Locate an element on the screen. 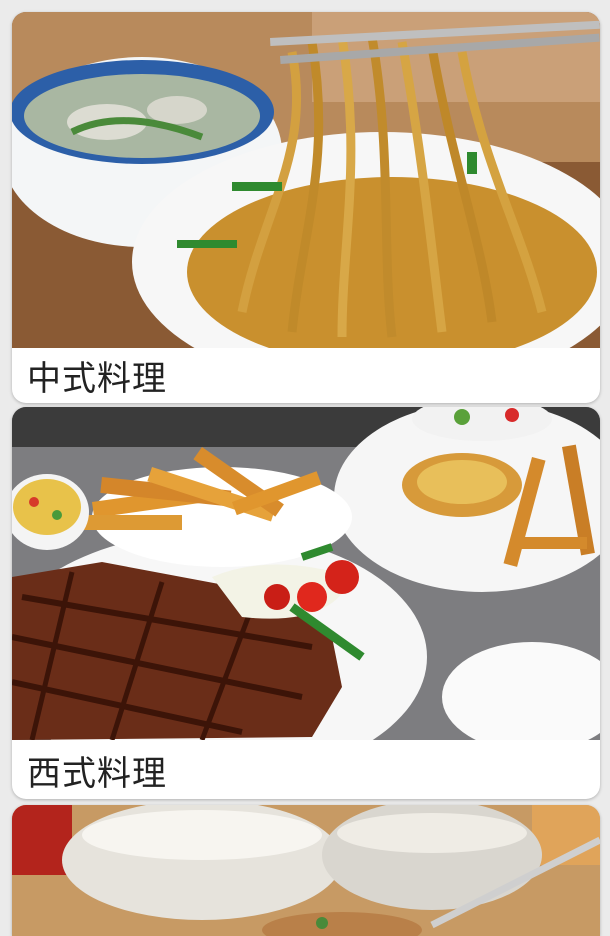 Image resolution: width=610 pixels, height=936 pixels. cuisine-photo is located at coordinates (306, 870).